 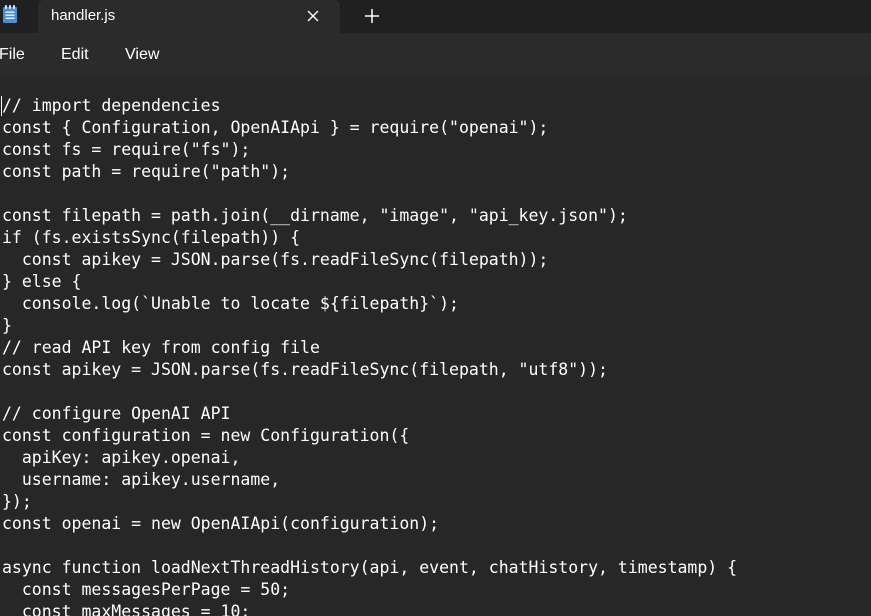 What do you see at coordinates (17, 501) in the screenshot?
I see `code-line: });` at bounding box center [17, 501].